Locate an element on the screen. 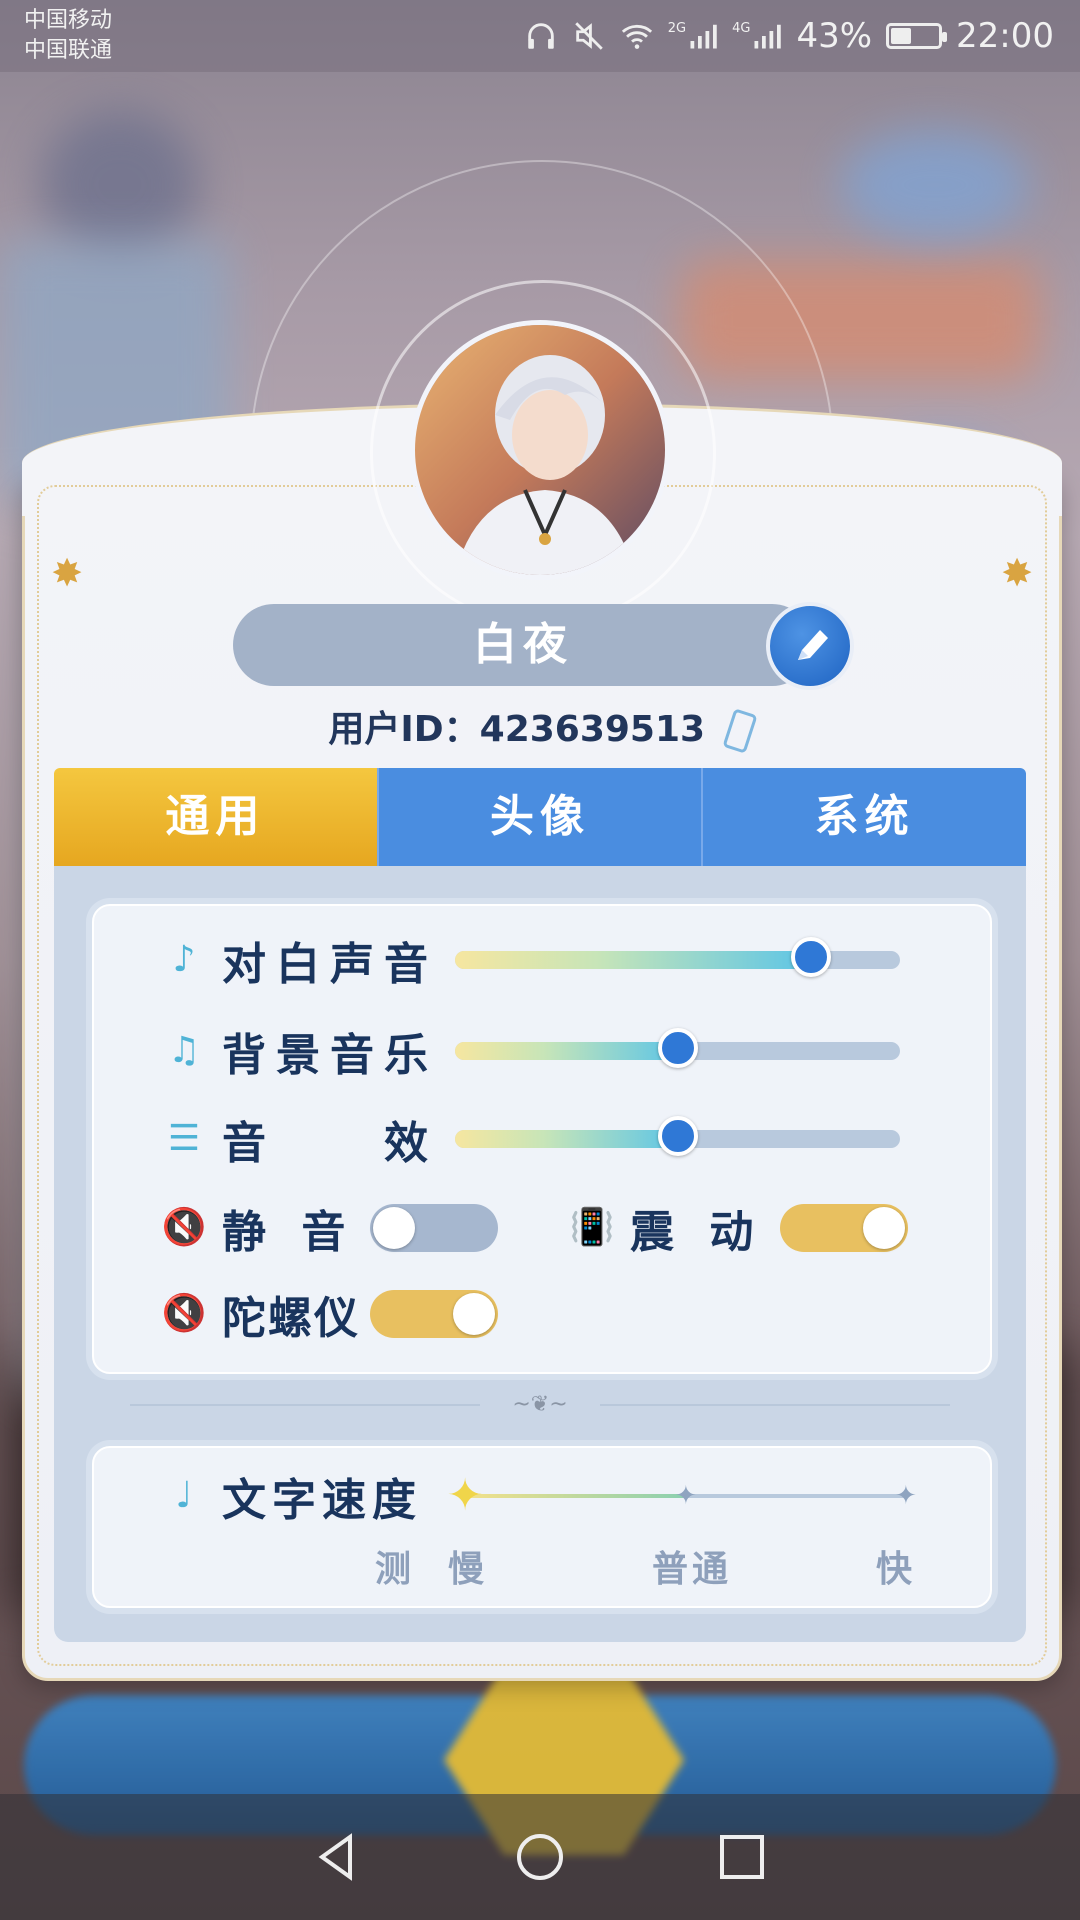  status-bar: 中国移动 中国联通 2G 4G 43% 22:00 is located at coordinates (540, 36).